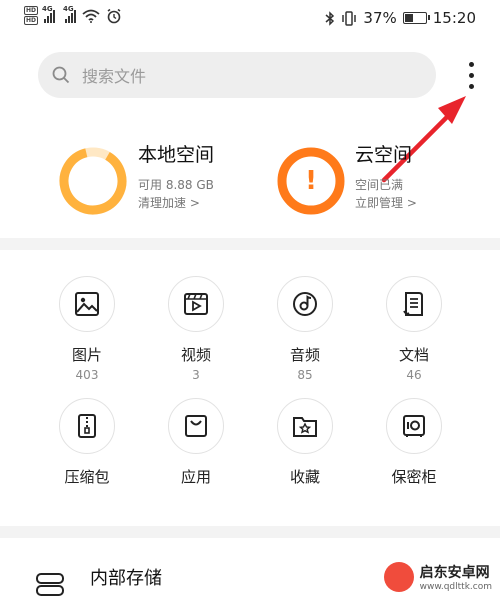 The width and height of the screenshot is (500, 598). What do you see at coordinates (472, 76) in the screenshot?
I see `more-options-button` at bounding box center [472, 76].